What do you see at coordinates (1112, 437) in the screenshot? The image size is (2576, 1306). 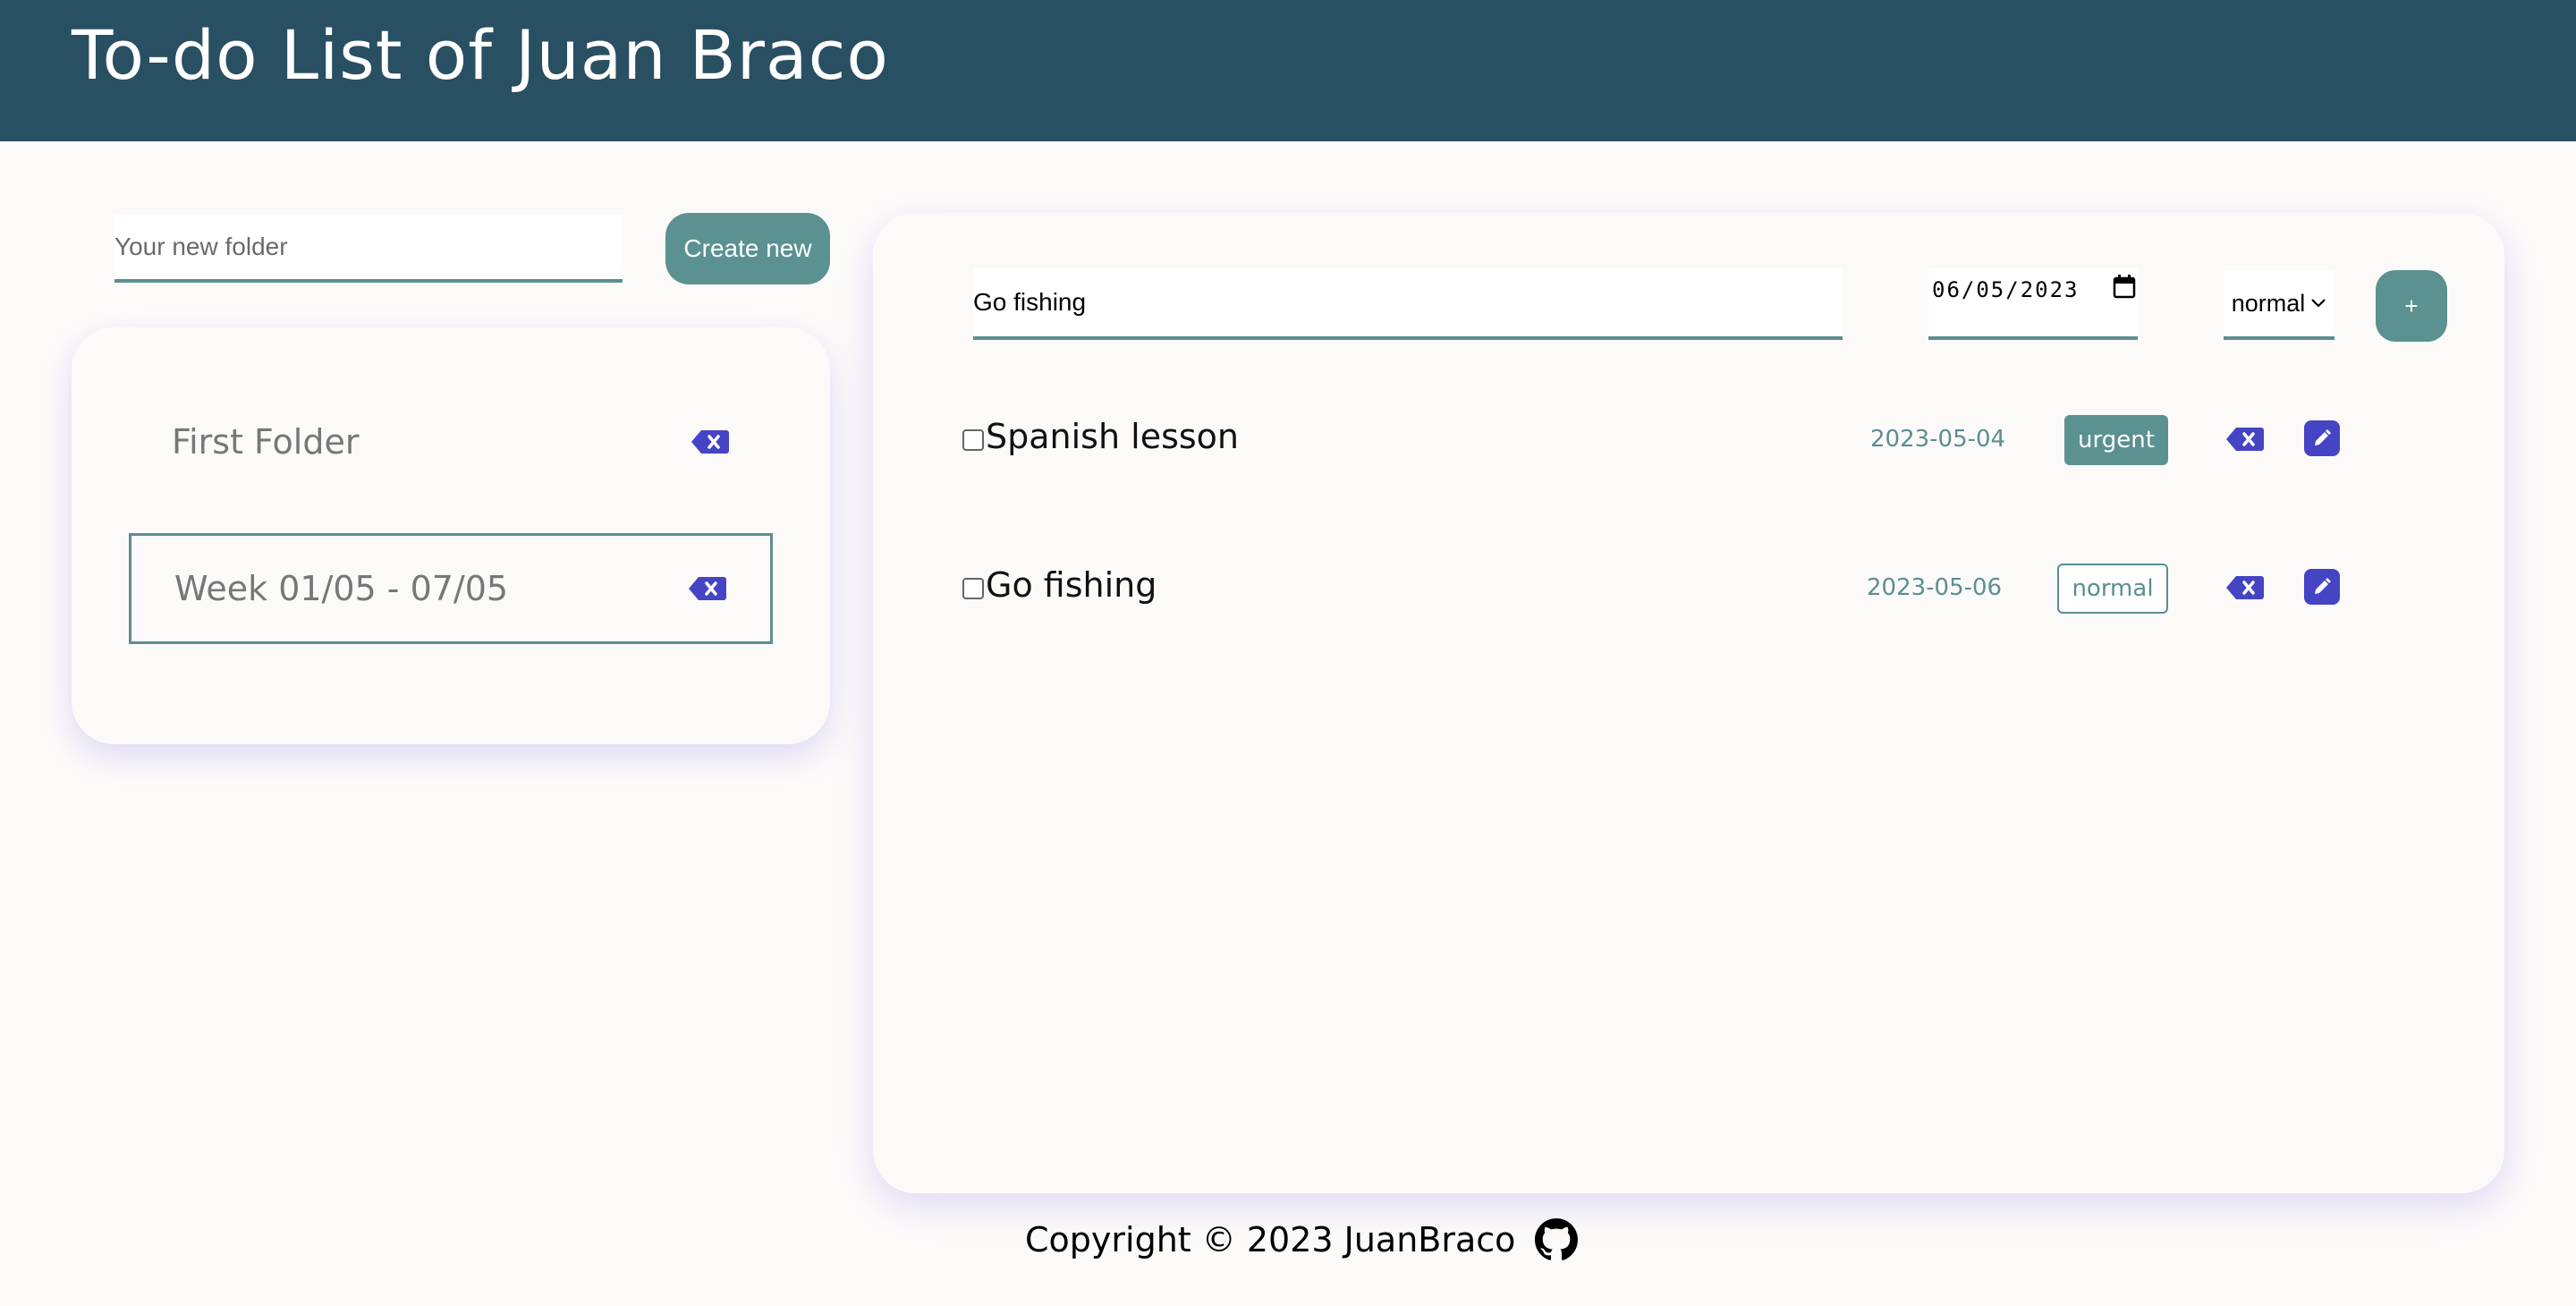 I see `task-title: Spanish lesson` at bounding box center [1112, 437].